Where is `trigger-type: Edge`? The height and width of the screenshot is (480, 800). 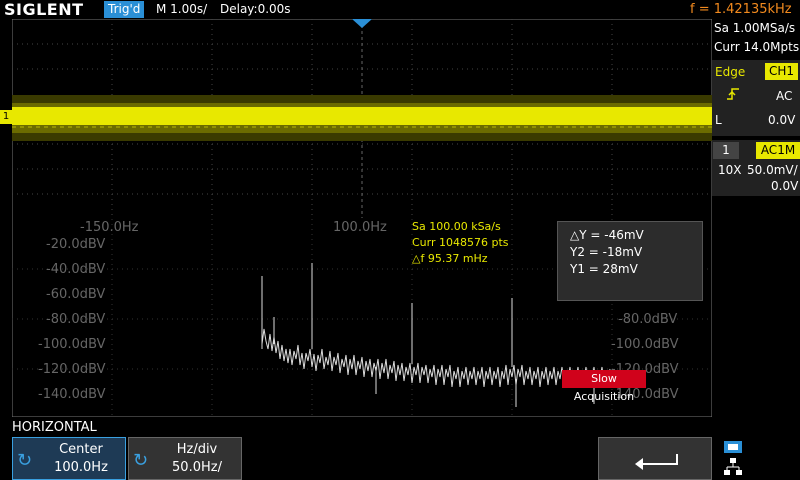
trigger-type: Edge is located at coordinates (730, 72).